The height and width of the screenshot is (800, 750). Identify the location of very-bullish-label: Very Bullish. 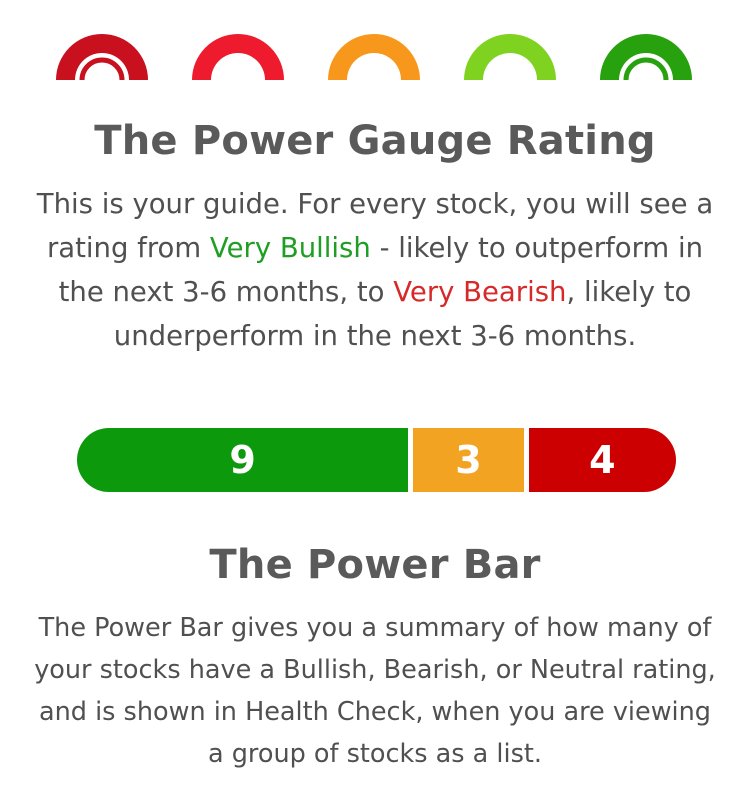
(290, 248).